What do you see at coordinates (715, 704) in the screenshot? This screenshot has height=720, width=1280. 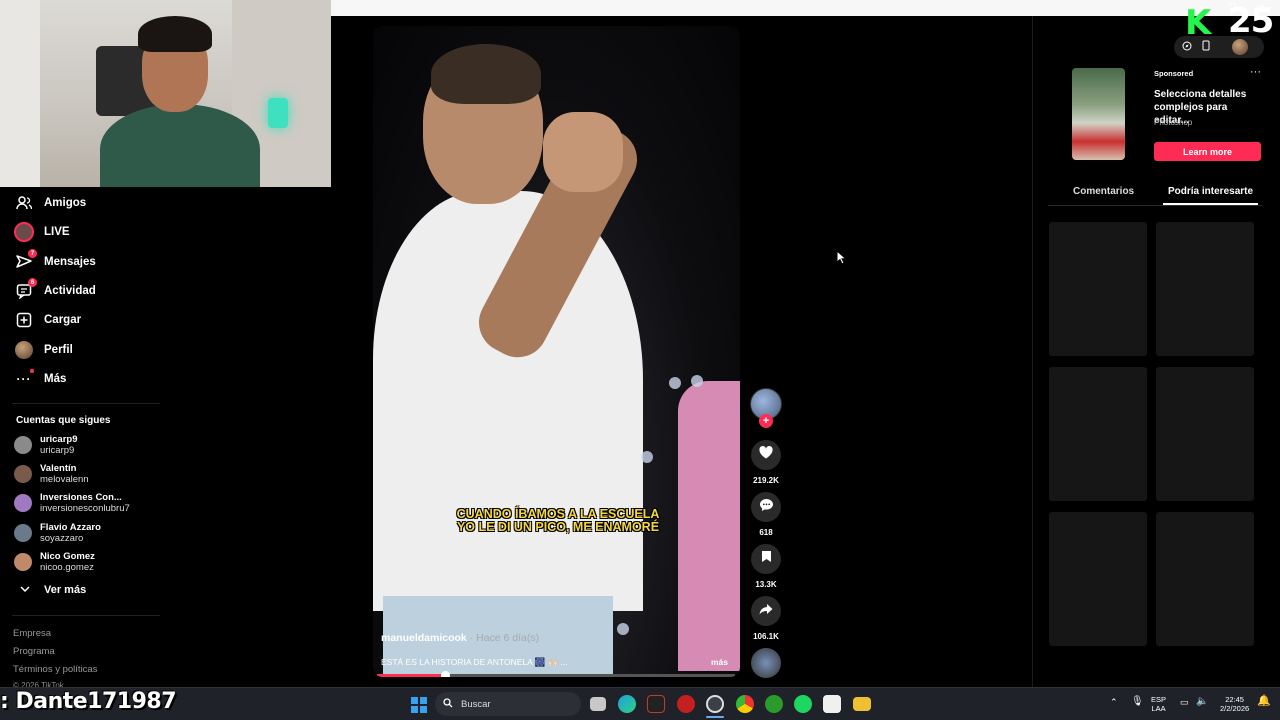 I see `obs-icon` at bounding box center [715, 704].